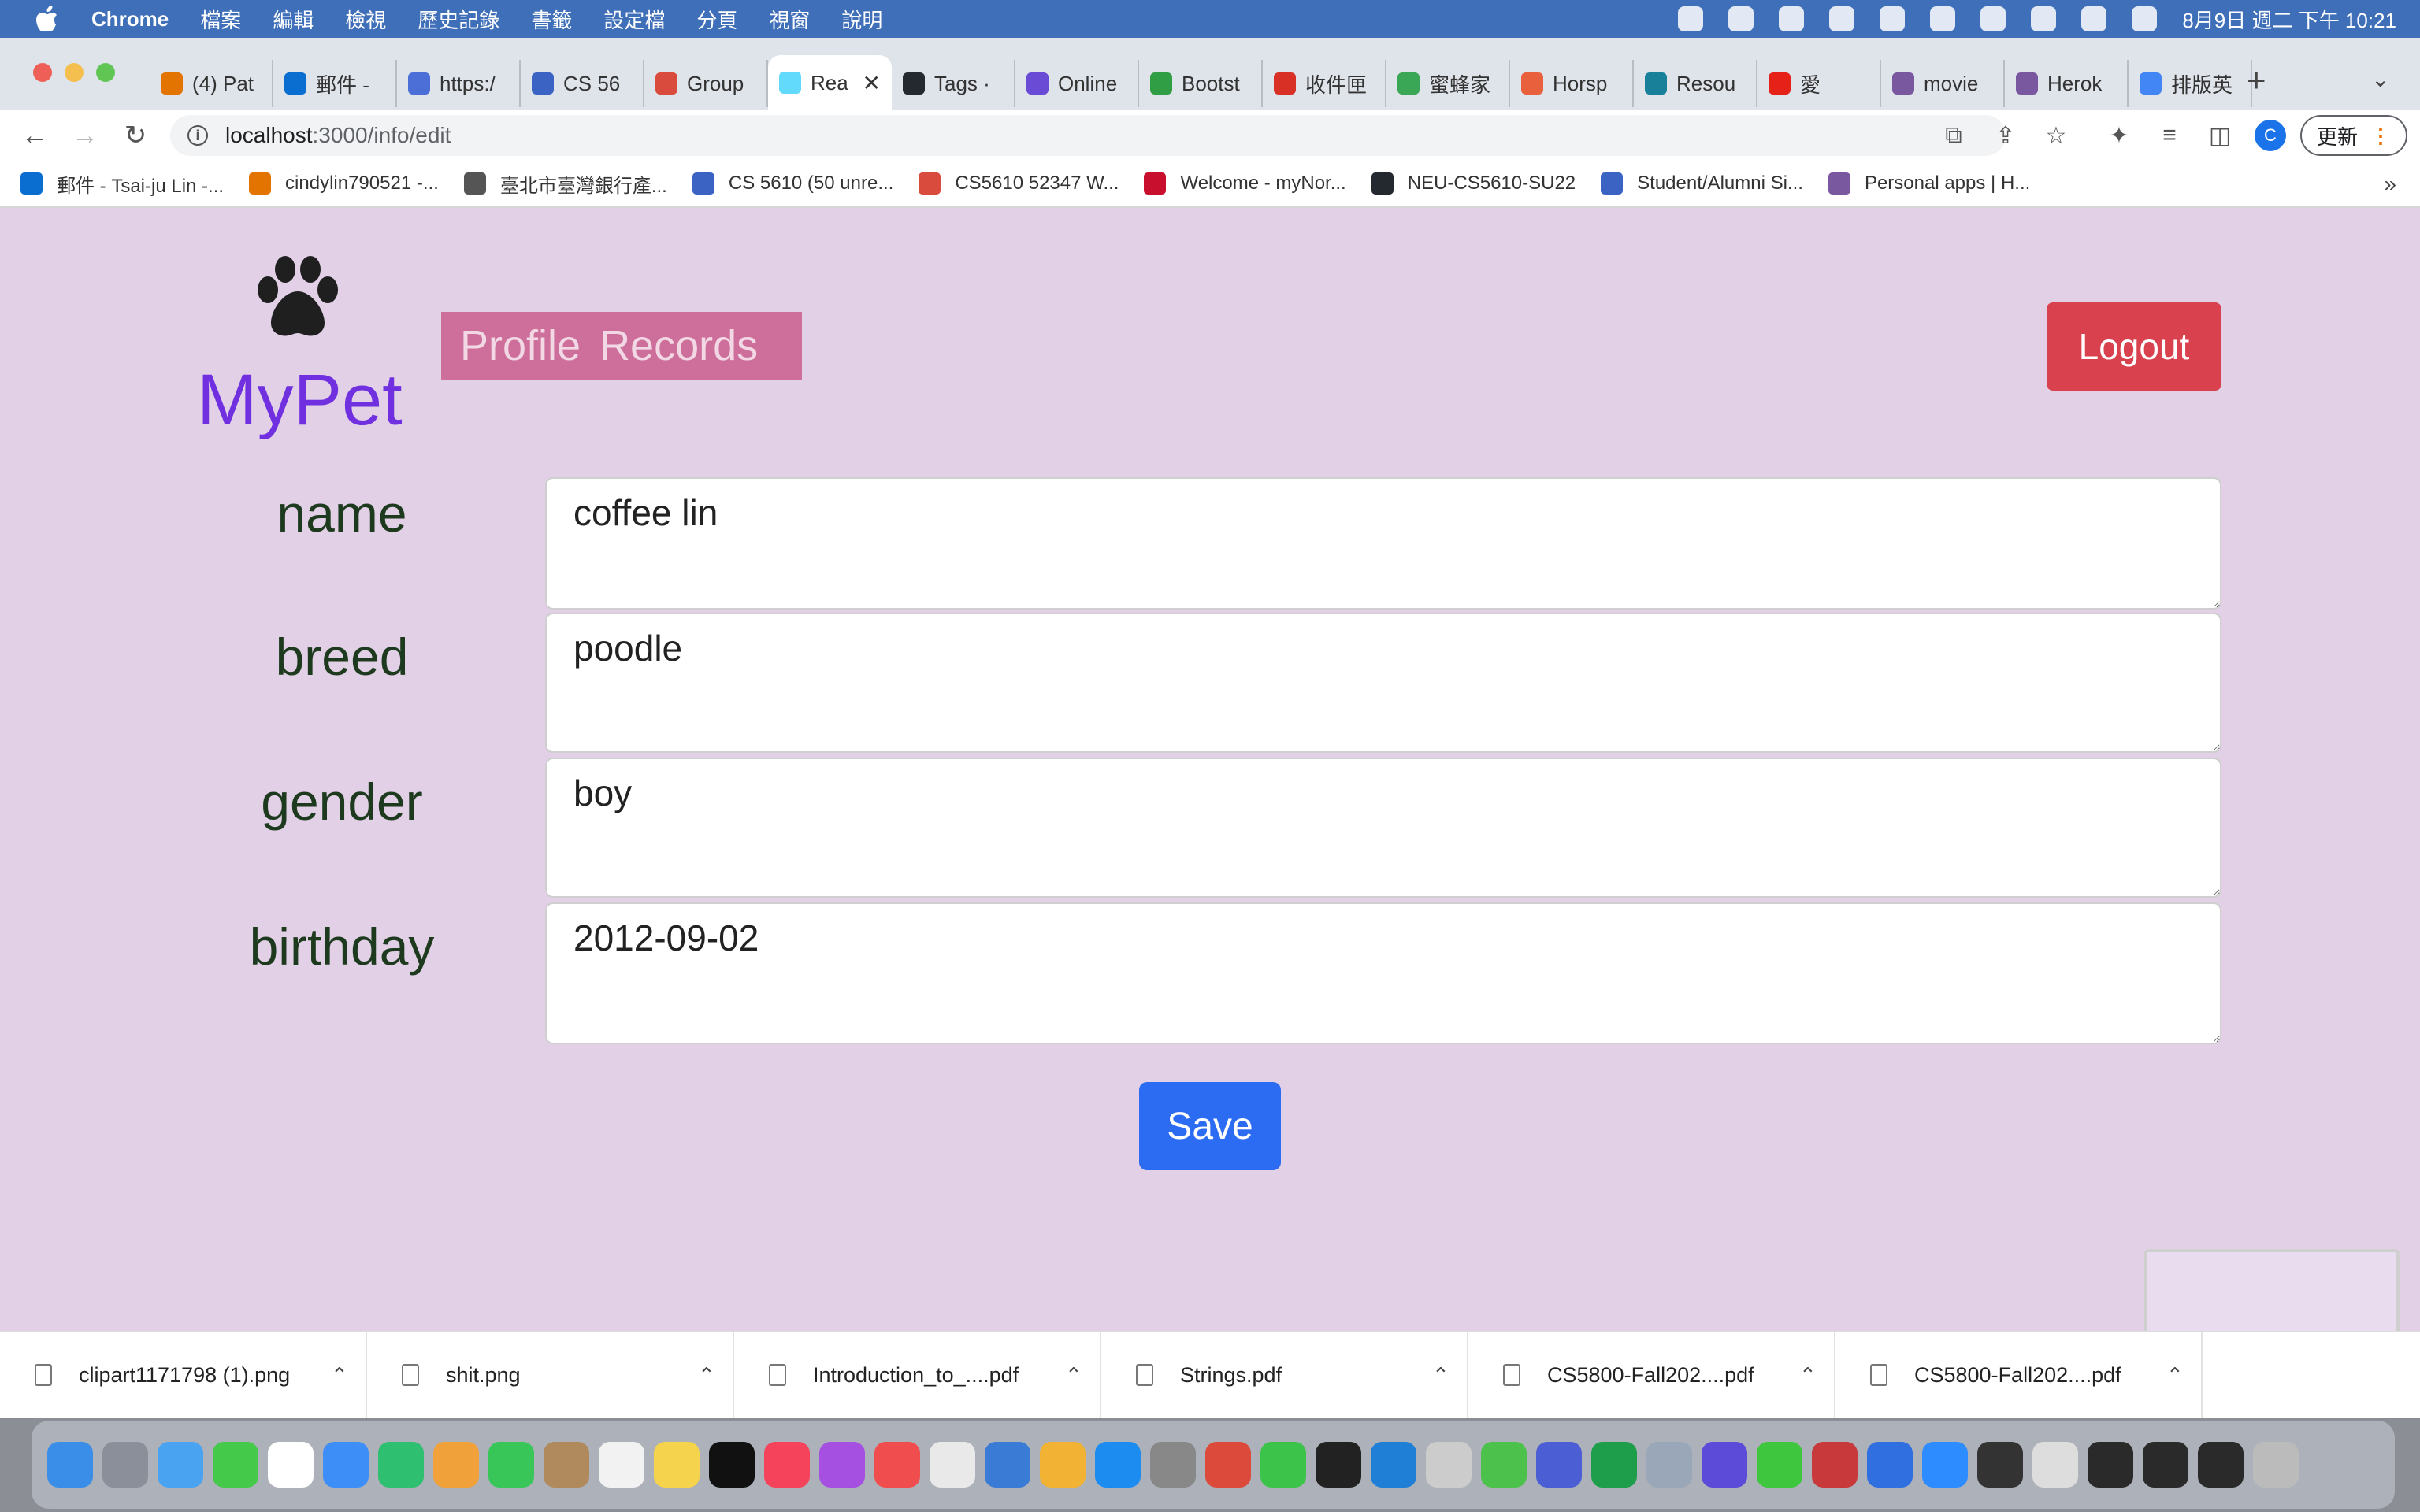 The width and height of the screenshot is (2420, 1512). Describe the element at coordinates (458, 19) in the screenshot. I see `menu-history: 歷史記錄` at that location.